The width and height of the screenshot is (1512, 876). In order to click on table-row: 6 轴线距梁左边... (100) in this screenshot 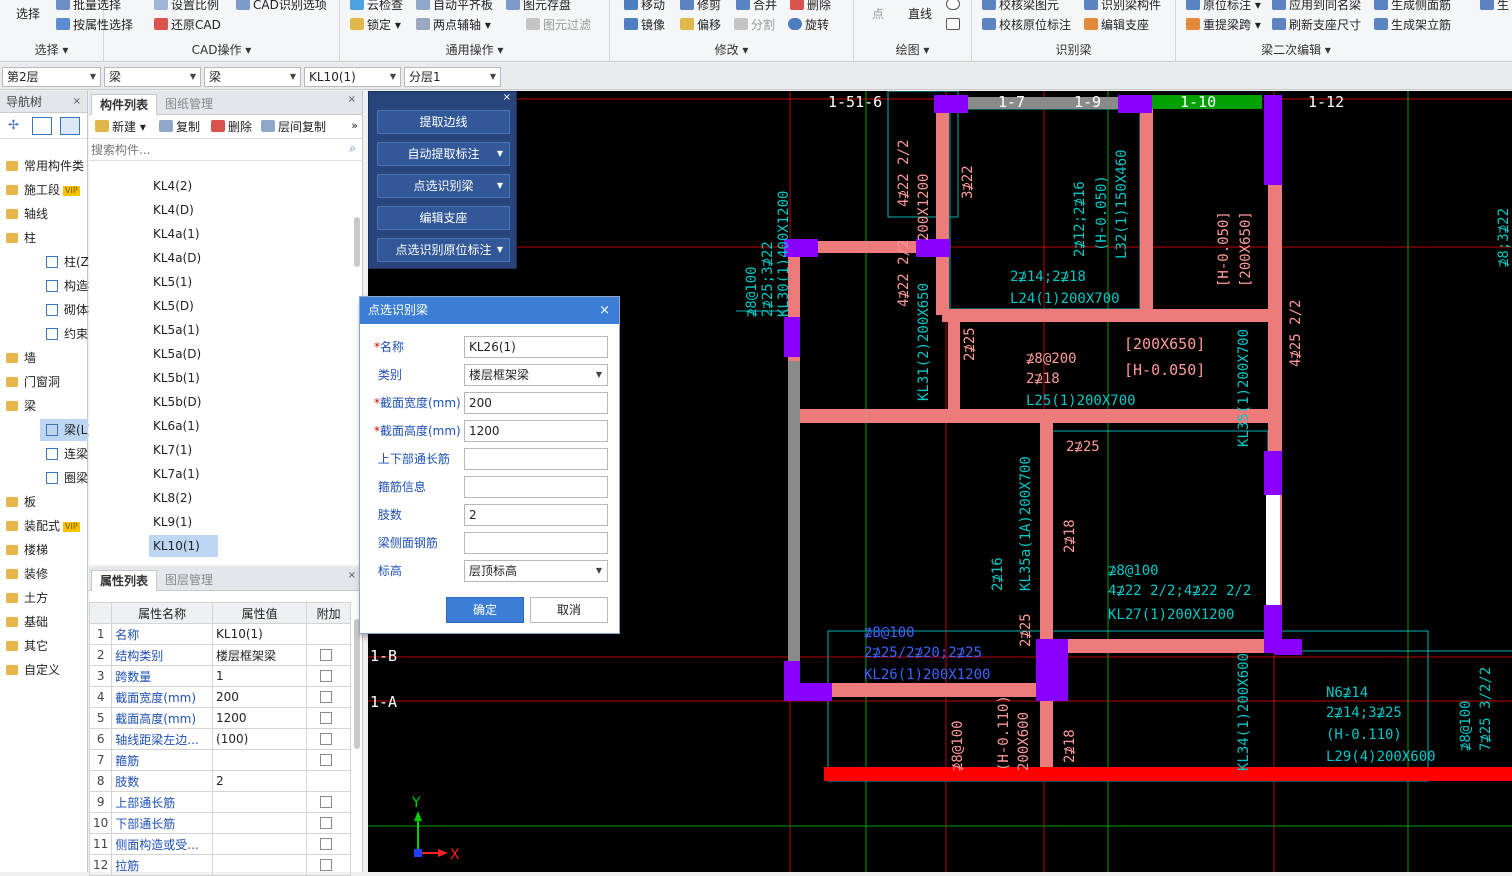, I will do `click(219, 739)`.